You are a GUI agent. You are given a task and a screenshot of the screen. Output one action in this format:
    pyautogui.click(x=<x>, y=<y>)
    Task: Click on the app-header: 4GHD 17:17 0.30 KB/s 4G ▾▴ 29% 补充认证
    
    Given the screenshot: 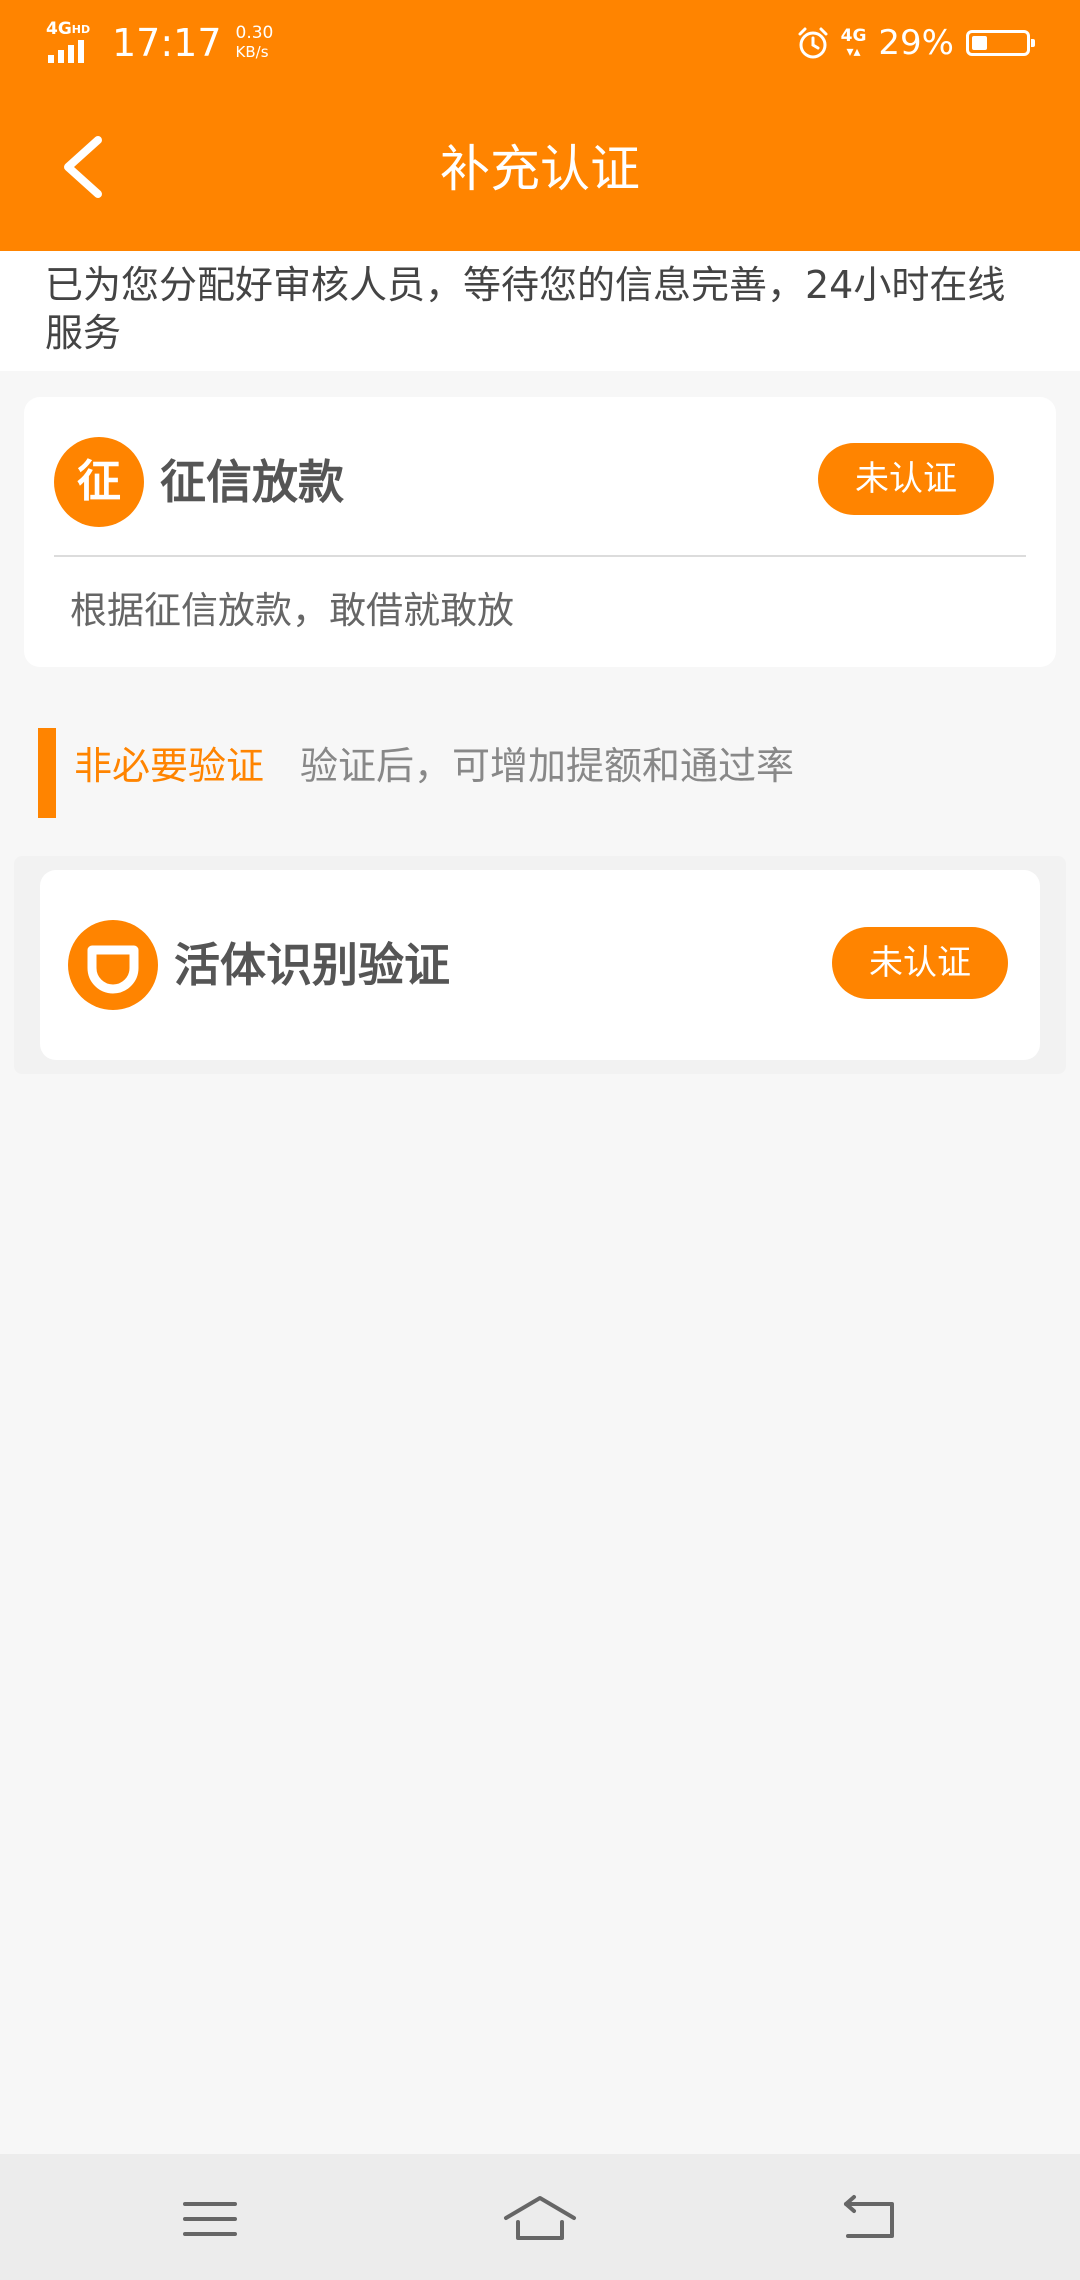 What is the action you would take?
    pyautogui.click(x=540, y=125)
    